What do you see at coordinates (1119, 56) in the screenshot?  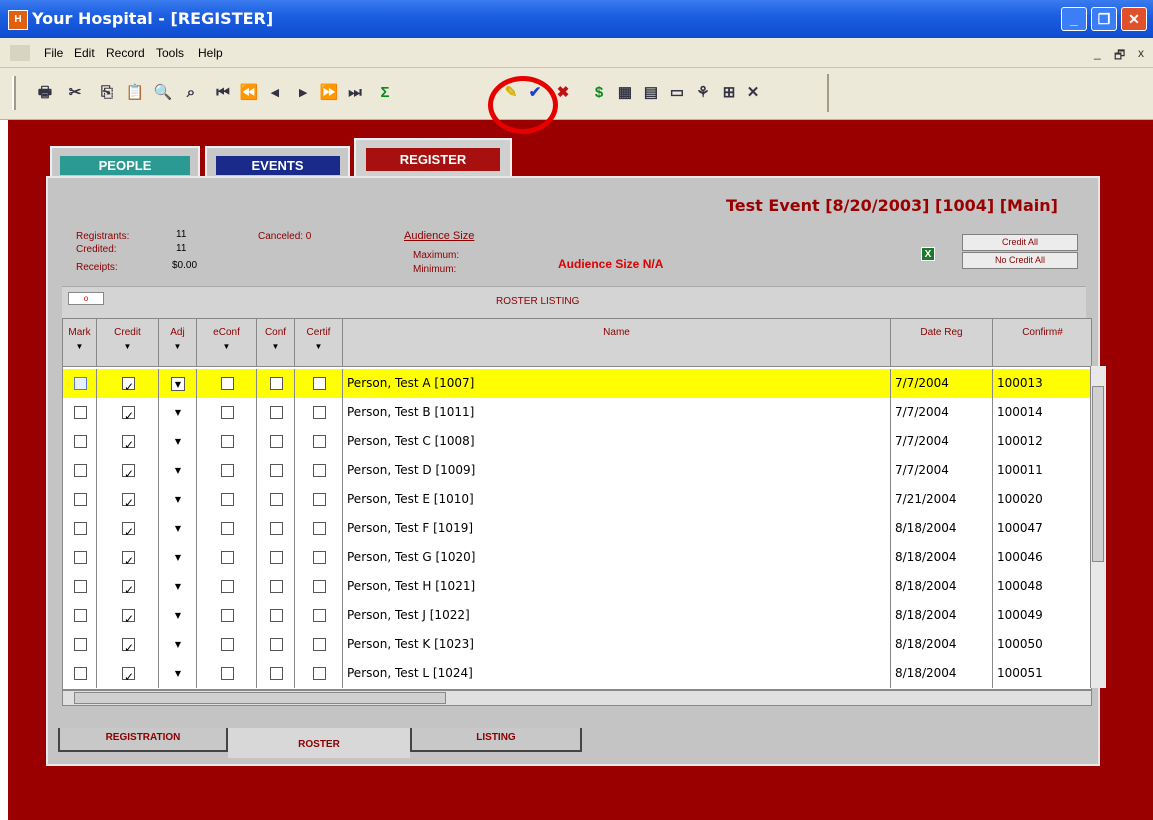 I see `mdi-restore-button: 🗗` at bounding box center [1119, 56].